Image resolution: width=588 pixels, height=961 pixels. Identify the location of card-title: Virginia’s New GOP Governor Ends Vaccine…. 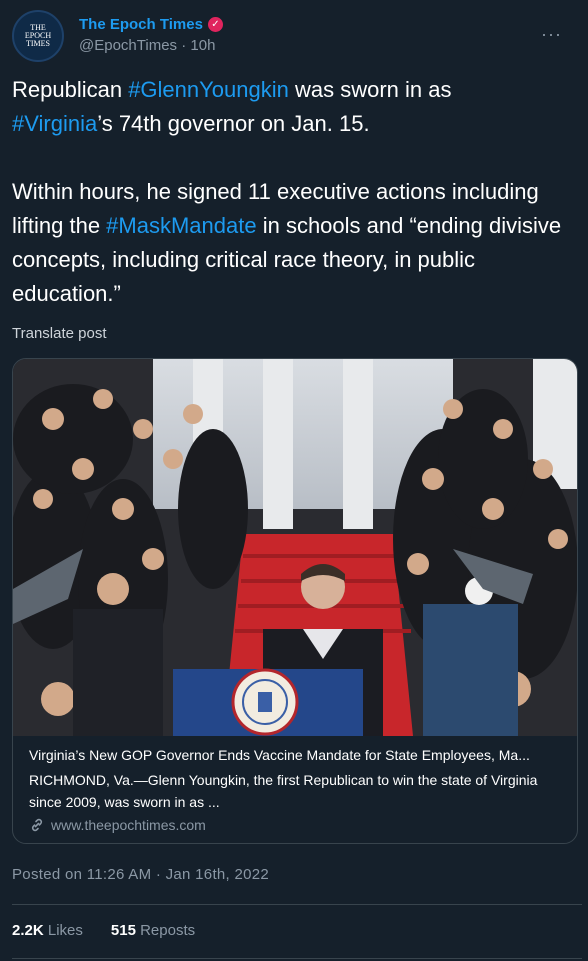
(296, 755).